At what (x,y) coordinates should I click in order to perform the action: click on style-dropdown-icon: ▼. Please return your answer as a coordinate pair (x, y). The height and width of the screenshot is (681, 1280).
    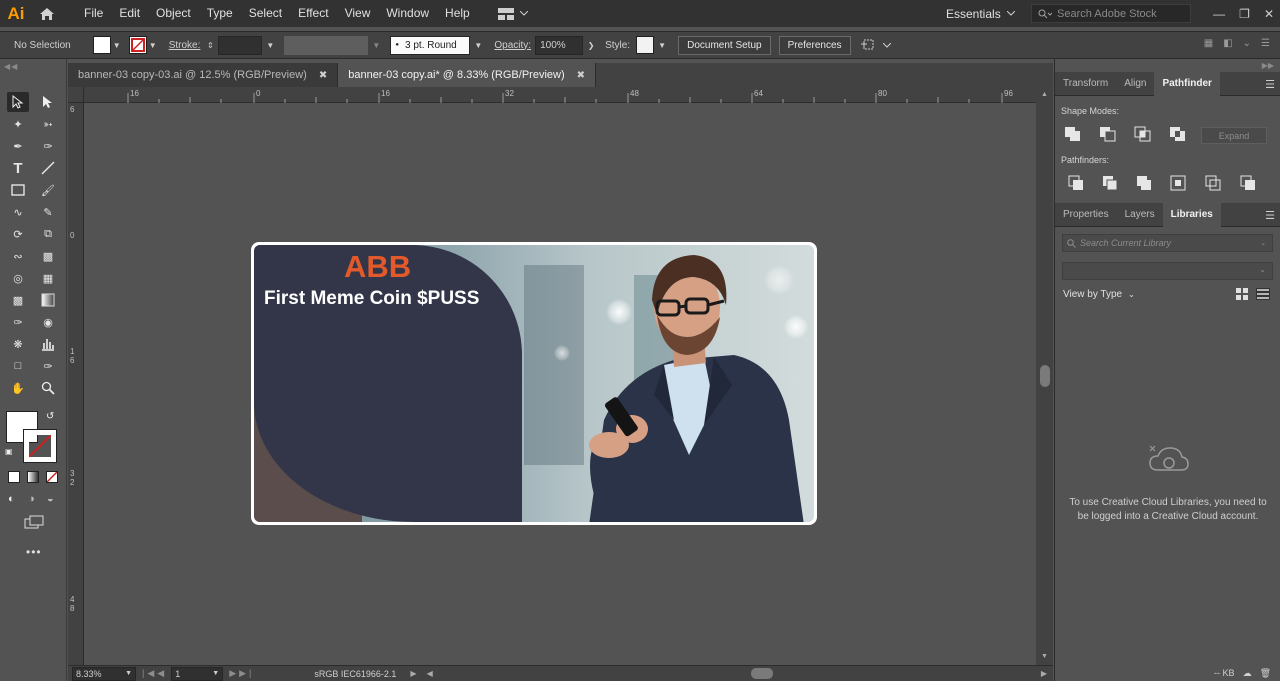
    Looking at the image, I should click on (662, 45).